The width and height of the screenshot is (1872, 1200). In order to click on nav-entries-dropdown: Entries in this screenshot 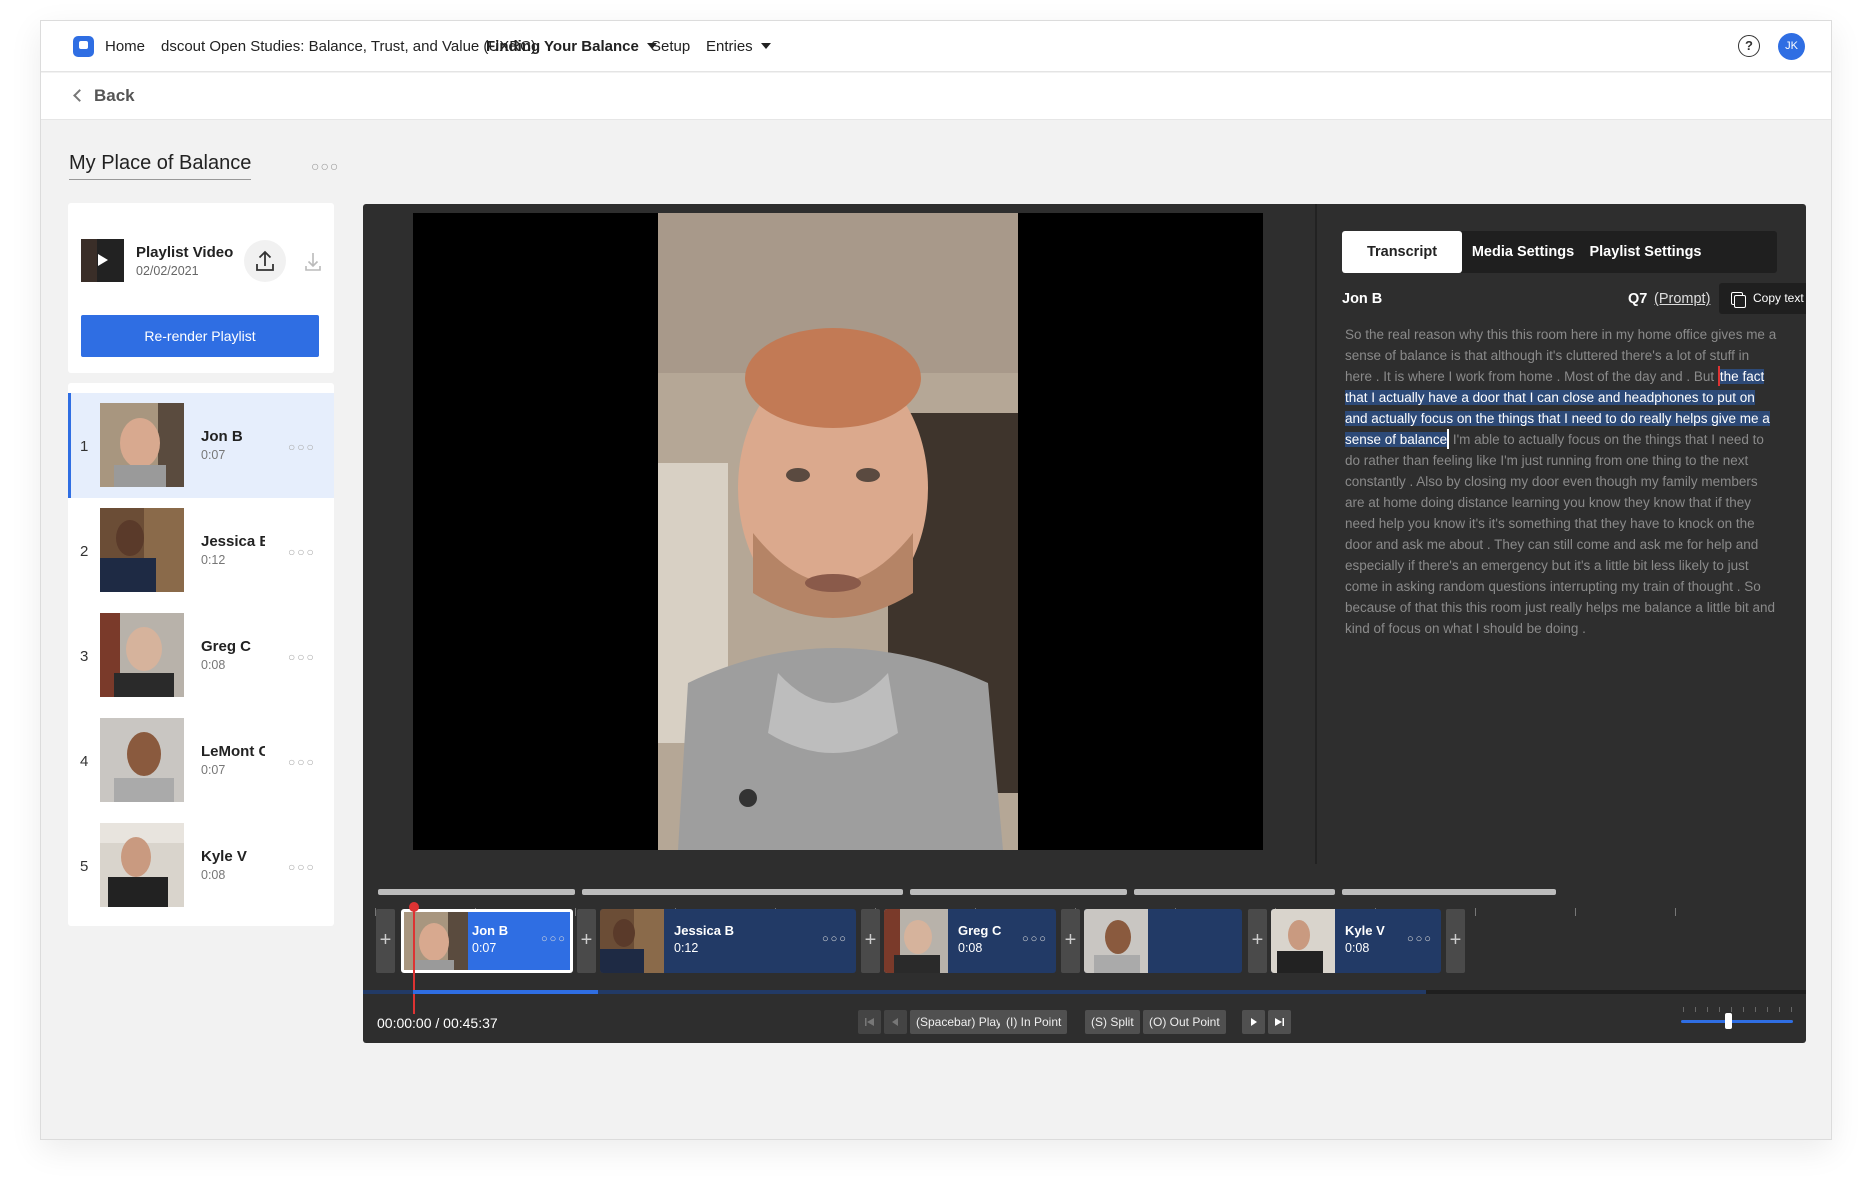, I will do `click(738, 46)`.